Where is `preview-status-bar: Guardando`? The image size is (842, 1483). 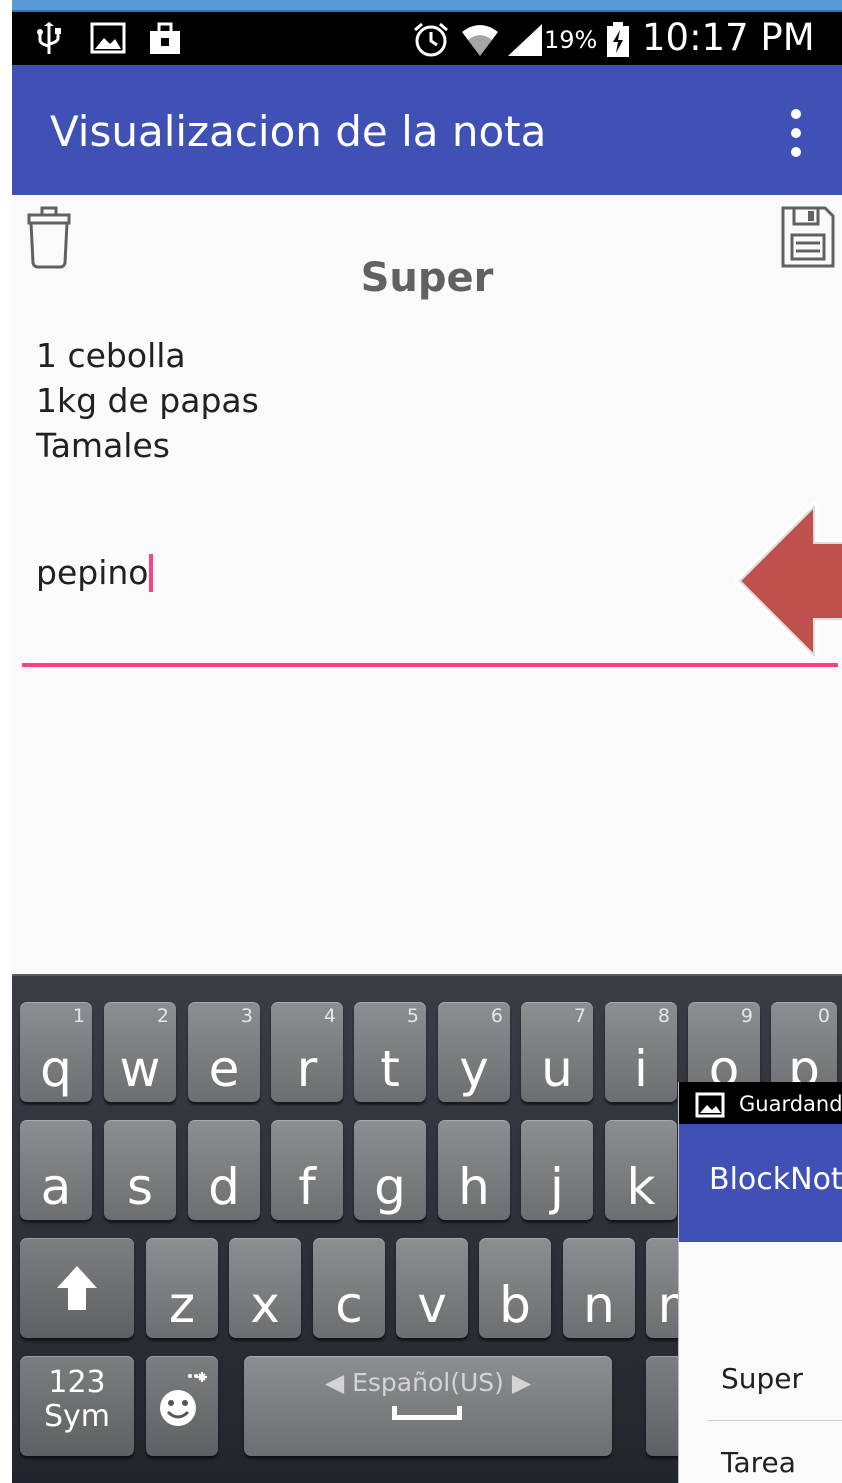 preview-status-bar: Guardando is located at coordinates (760, 1103).